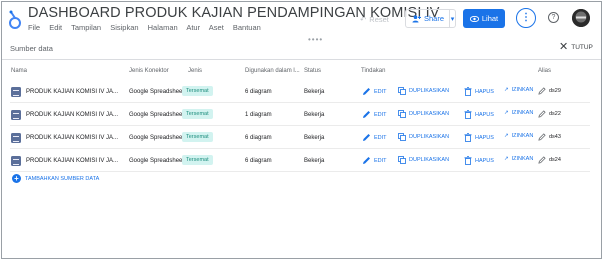 This screenshot has width=605, height=262. I want to click on alias-field: ds24, so click(549, 160).